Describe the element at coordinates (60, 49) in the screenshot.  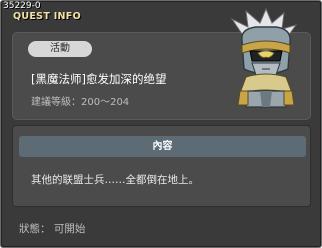
I see `category-badge: 活動` at that location.